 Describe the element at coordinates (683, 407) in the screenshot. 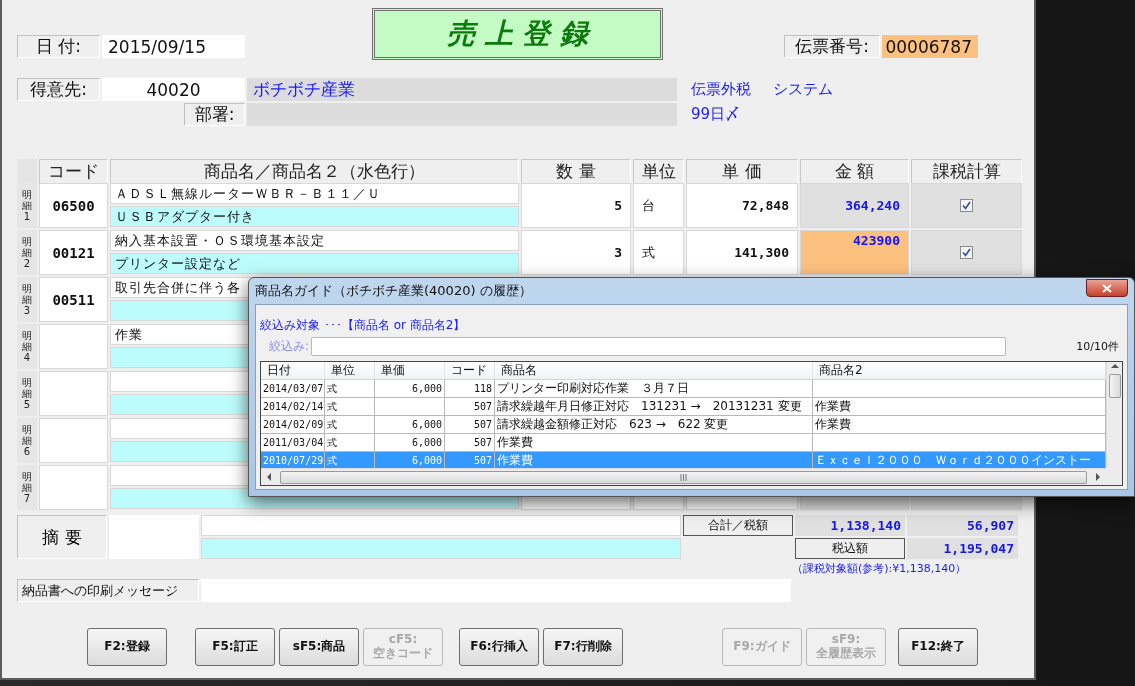

I see `history-row: 2014/02/14 式 507 請求繰越年月日修正対応 131231 → 20131231 変更 作業費` at that location.